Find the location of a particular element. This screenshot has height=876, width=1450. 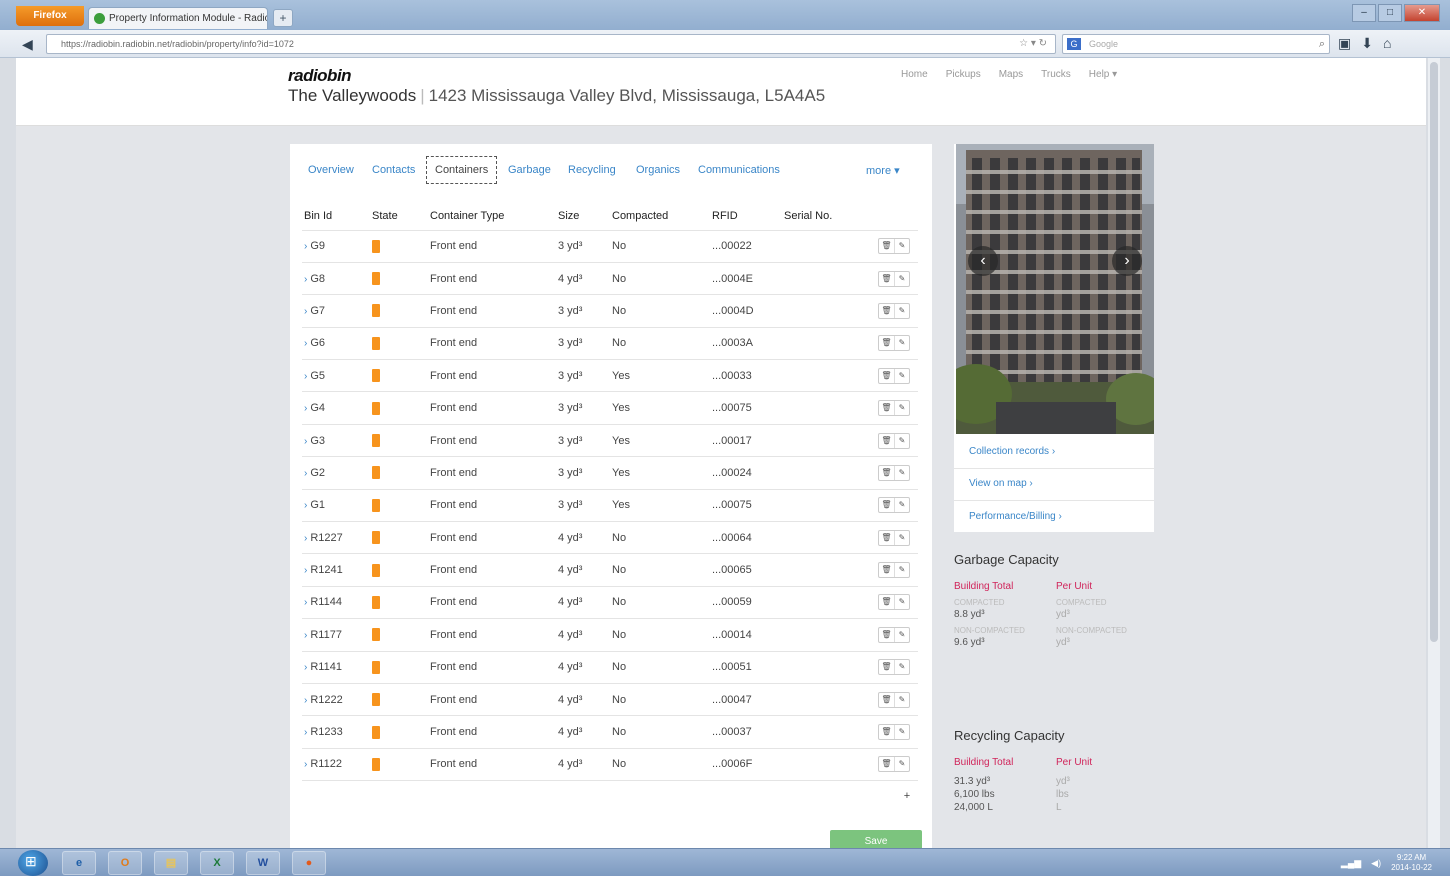

back-arrow-icon: ◀ is located at coordinates (31, 44).